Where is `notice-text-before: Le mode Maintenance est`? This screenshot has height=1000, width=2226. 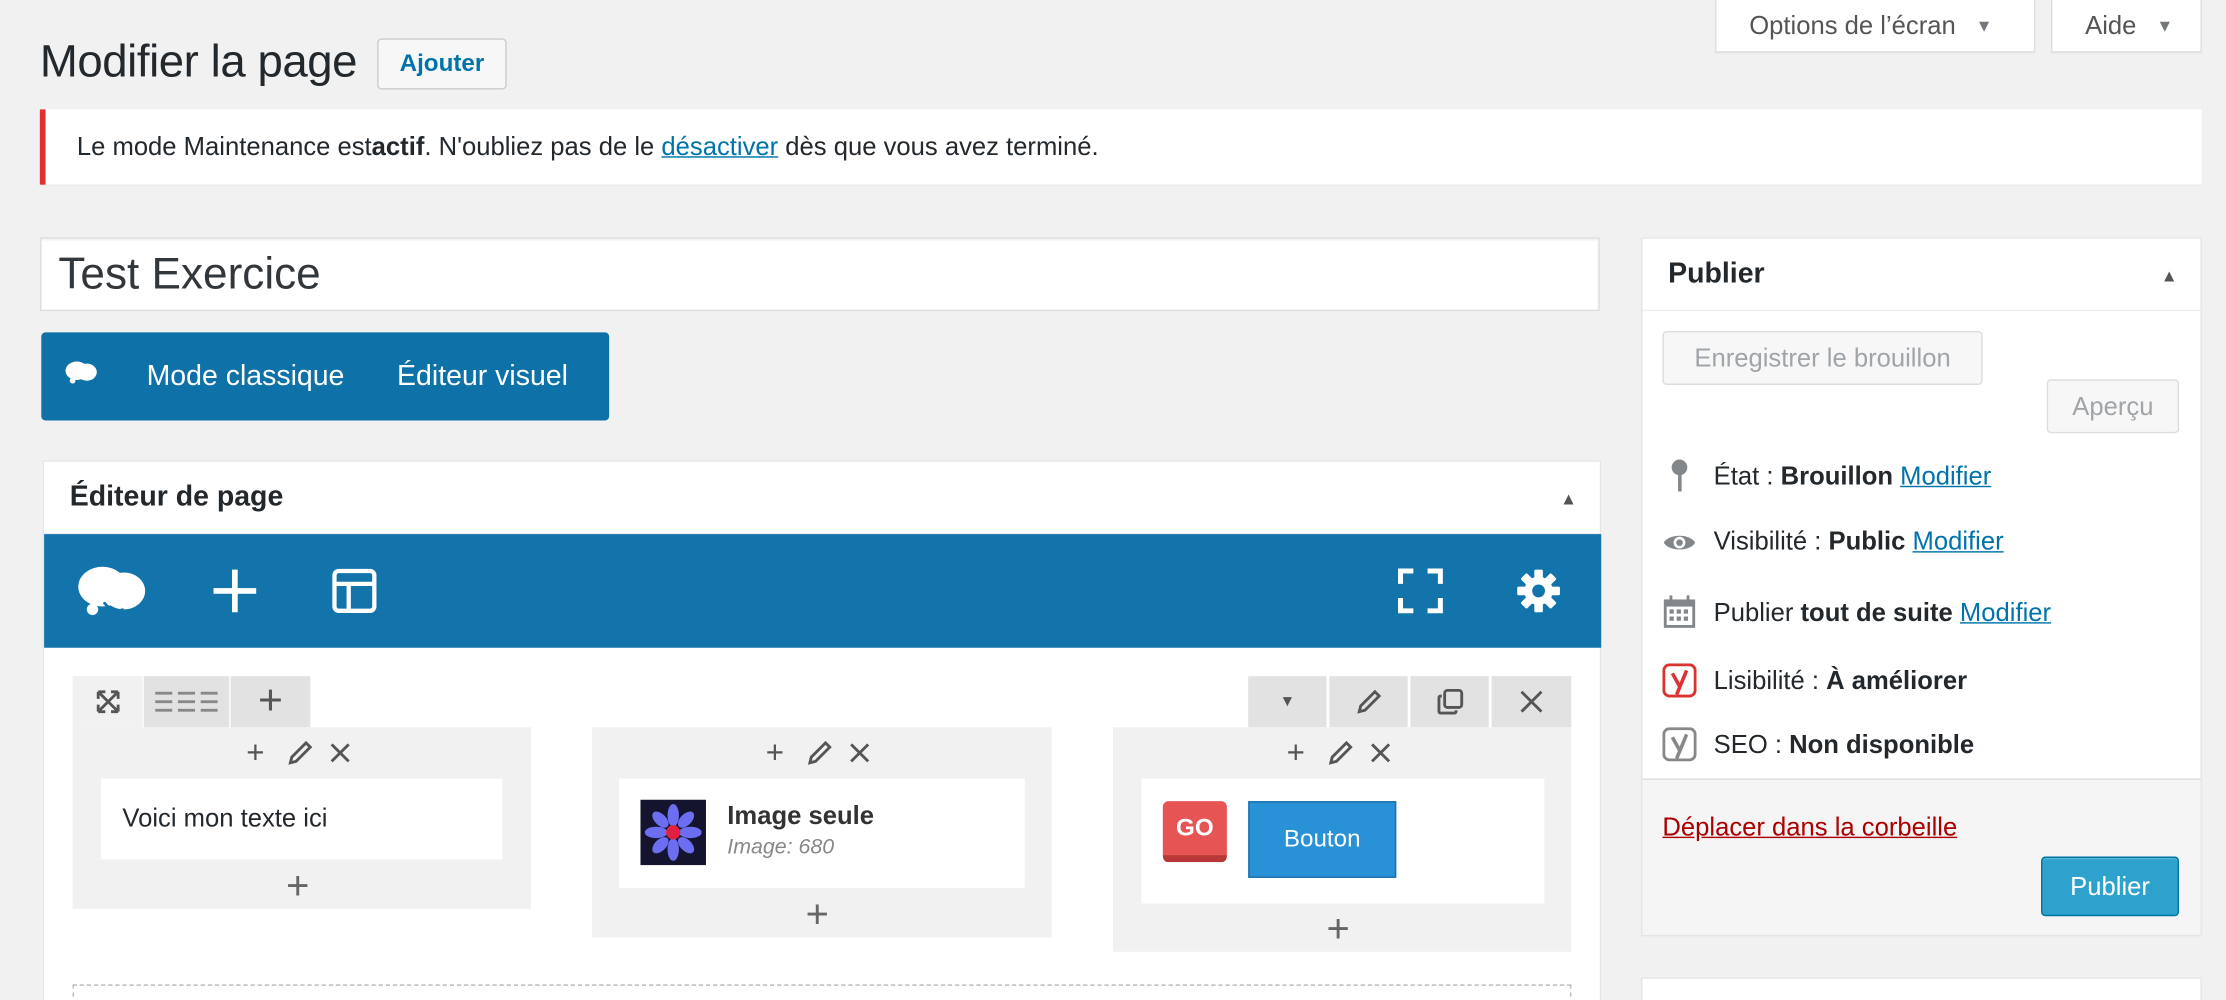 notice-text-before: Le mode Maintenance est is located at coordinates (224, 146).